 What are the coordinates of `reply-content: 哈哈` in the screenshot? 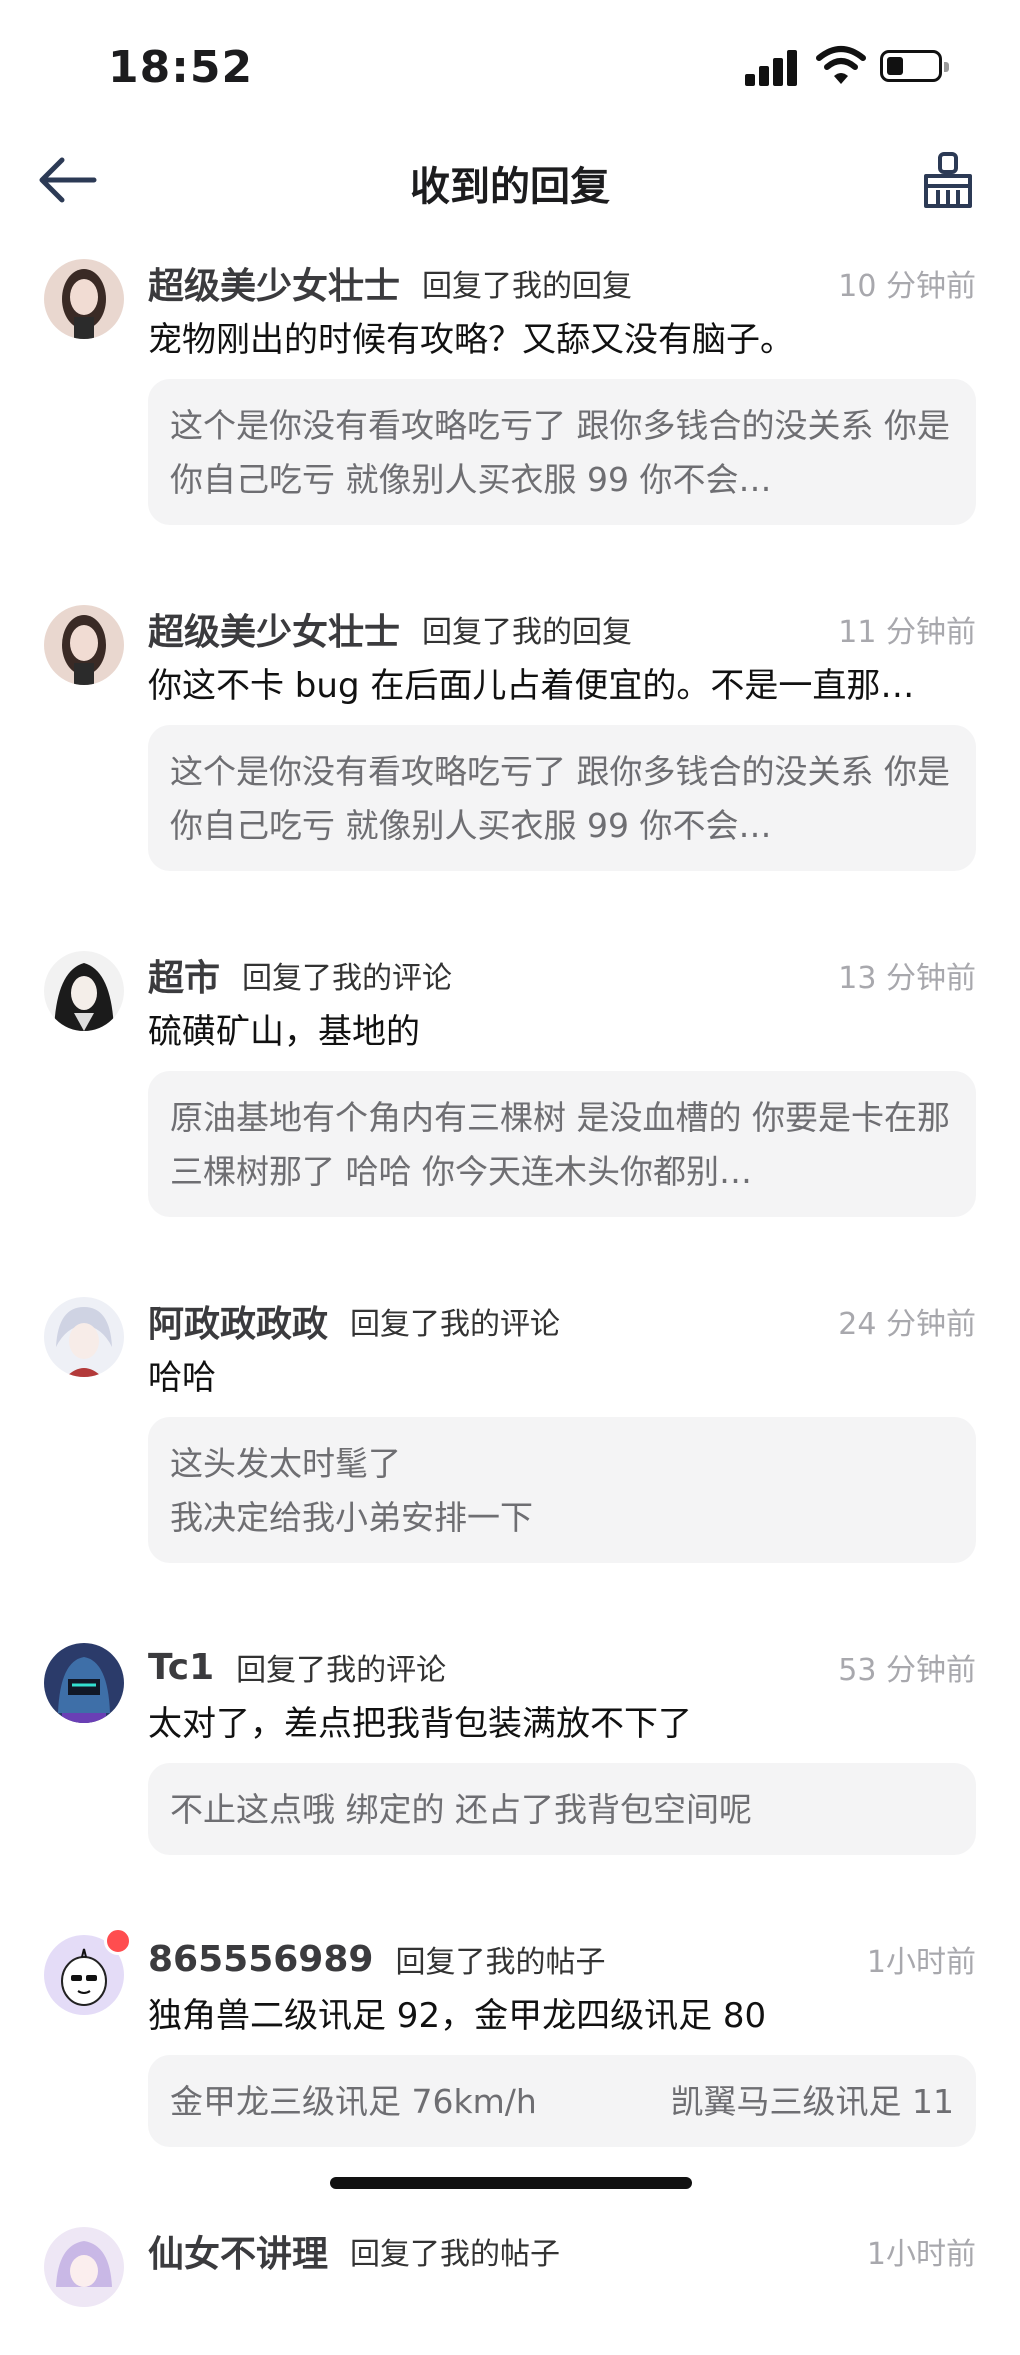 It's located at (182, 1378).